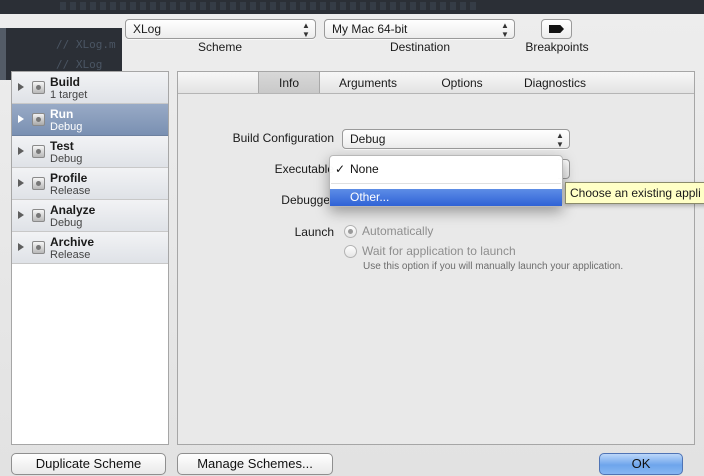 This screenshot has width=704, height=476. I want to click on scheme-label: Scheme, so click(220, 47).